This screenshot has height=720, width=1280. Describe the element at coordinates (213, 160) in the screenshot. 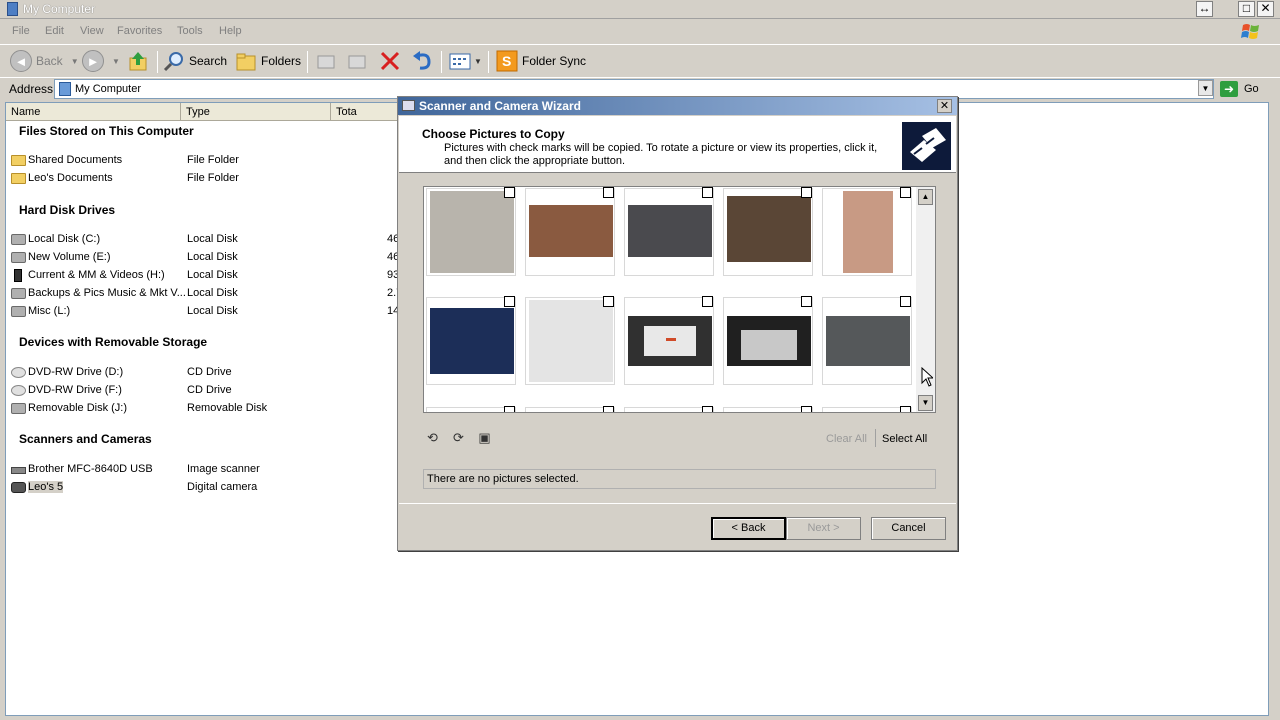

I see `item-type: File Folder` at that location.